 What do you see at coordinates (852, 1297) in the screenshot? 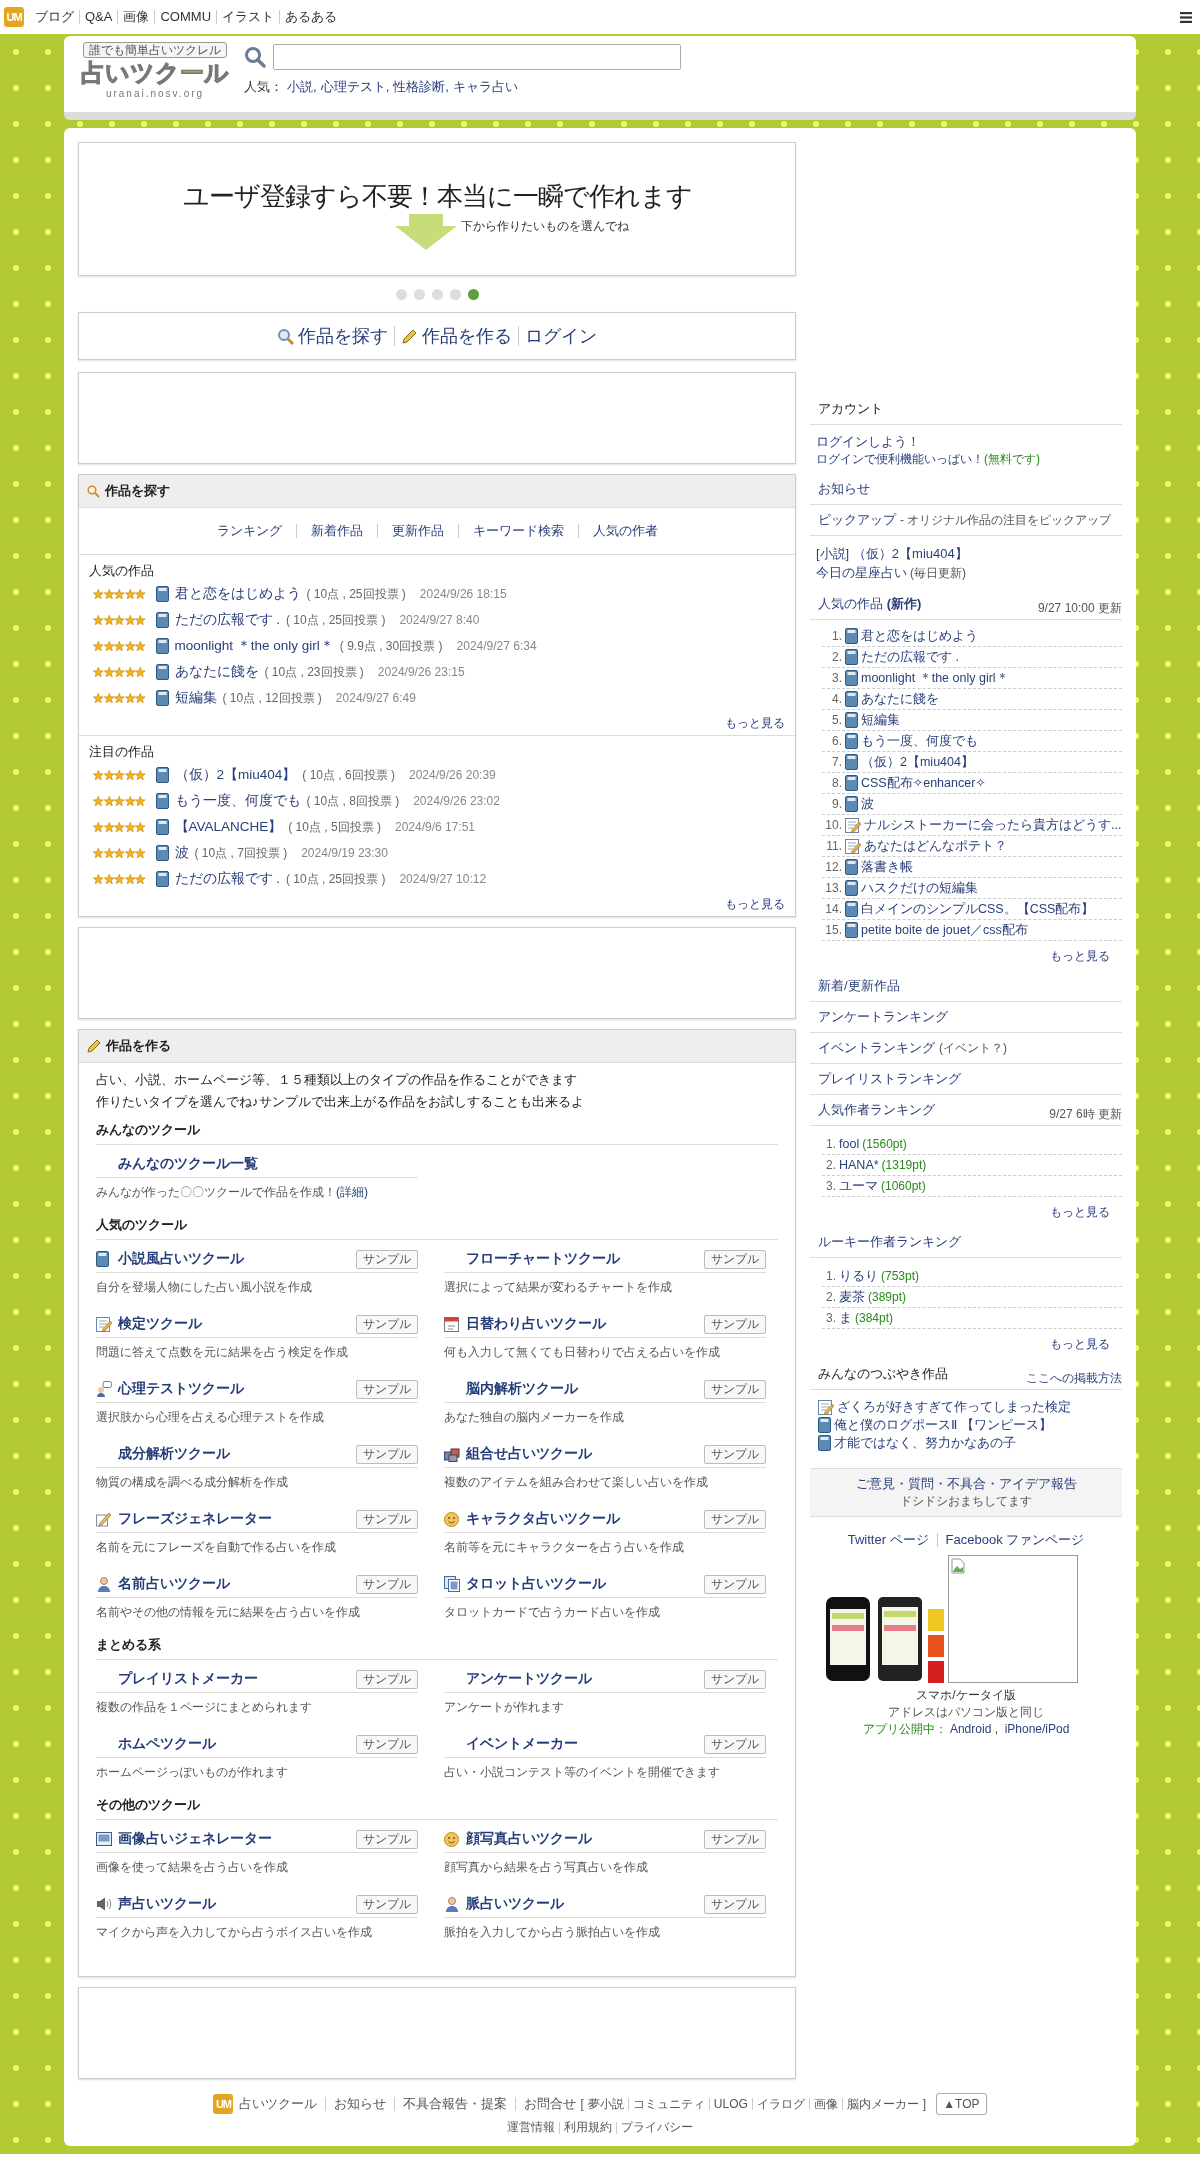
I see `author-link: 麦茶` at bounding box center [852, 1297].